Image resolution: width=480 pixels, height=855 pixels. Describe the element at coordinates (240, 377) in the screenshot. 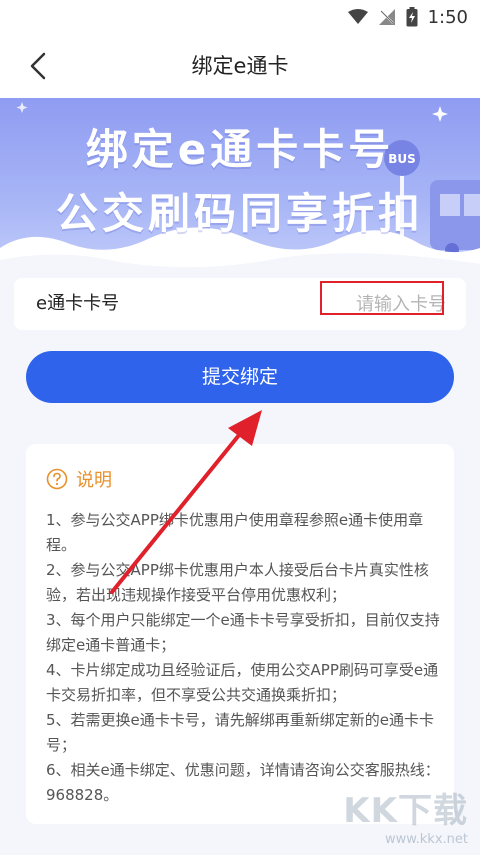

I see `submit-bind-button: 提交绑定` at that location.